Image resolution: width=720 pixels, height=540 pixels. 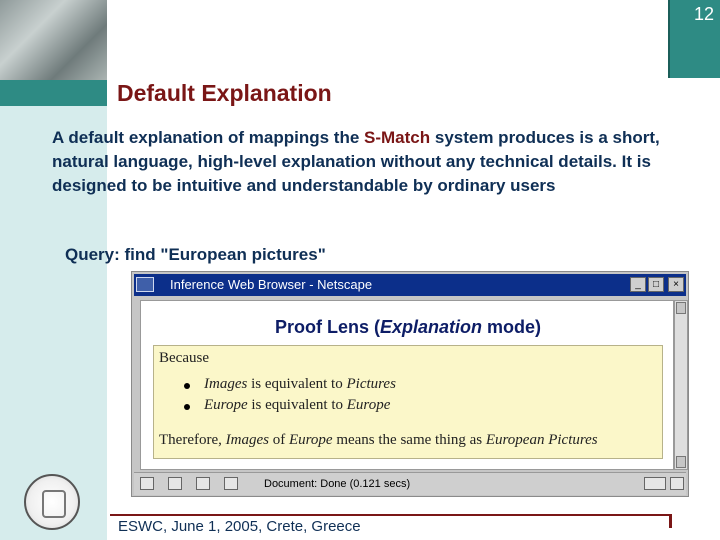 I want to click on bullet2-term: Europe, so click(x=226, y=405).